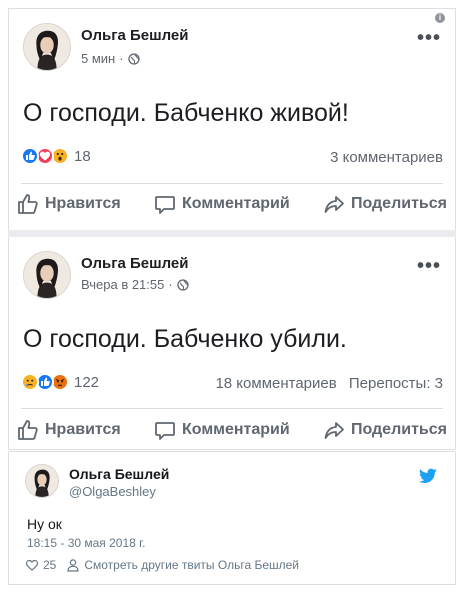  I want to click on info-icon: i, so click(440, 18).